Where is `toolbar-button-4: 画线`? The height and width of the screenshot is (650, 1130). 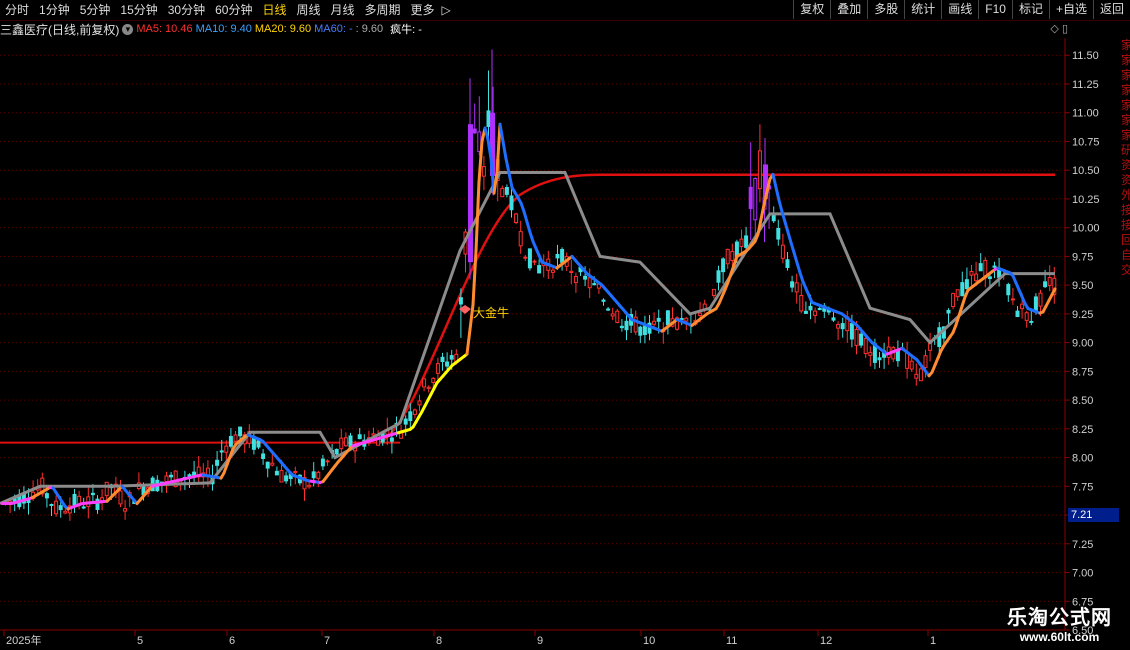
toolbar-button-4: 画线 is located at coordinates (959, 9).